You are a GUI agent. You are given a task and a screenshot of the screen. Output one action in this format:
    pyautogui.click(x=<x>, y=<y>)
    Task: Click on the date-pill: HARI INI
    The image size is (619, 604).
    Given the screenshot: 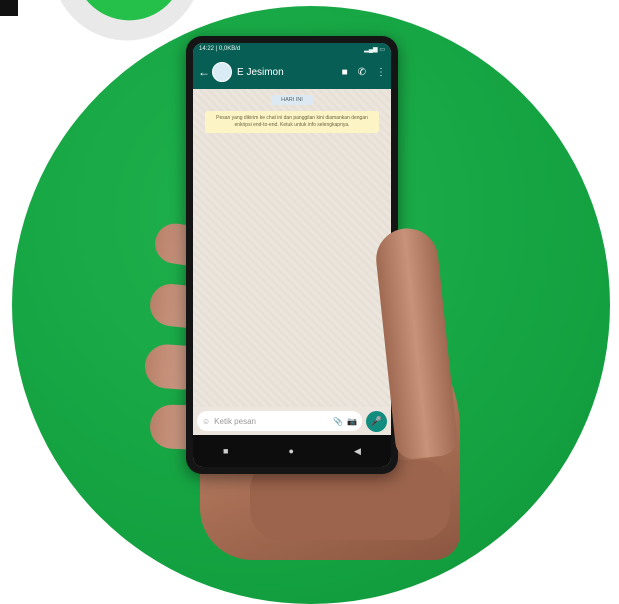 What is the action you would take?
    pyautogui.click(x=292, y=100)
    